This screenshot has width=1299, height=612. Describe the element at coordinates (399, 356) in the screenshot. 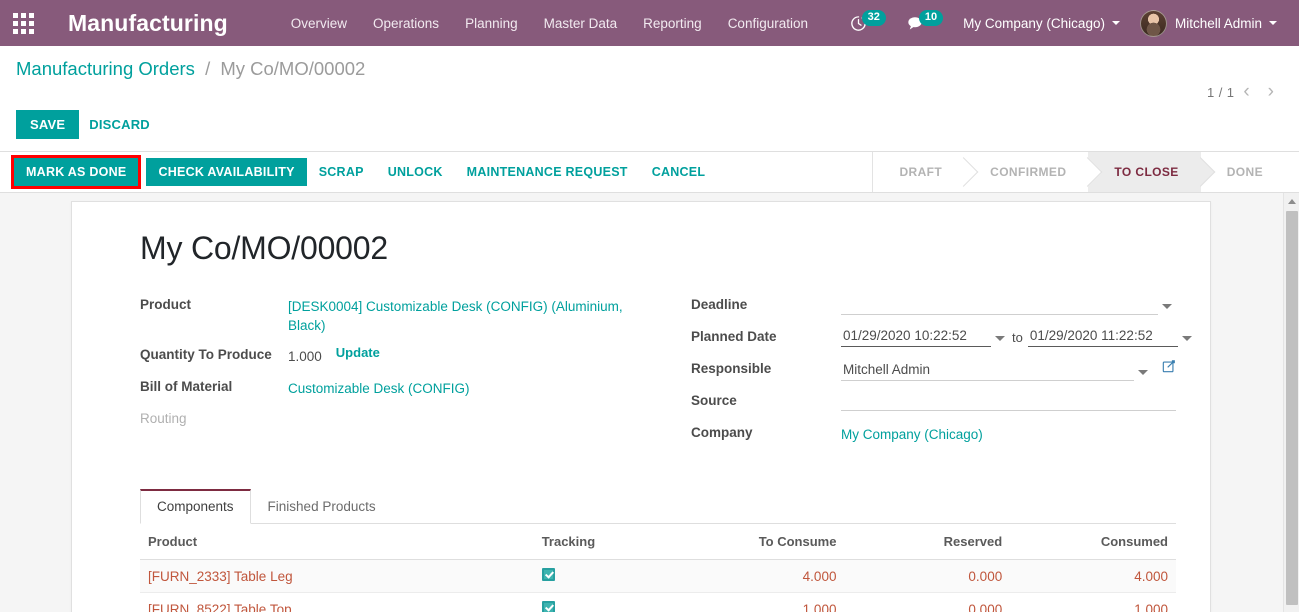

I see `field-quantity-to-produce: Quantity To Produce 1.000 Update` at that location.